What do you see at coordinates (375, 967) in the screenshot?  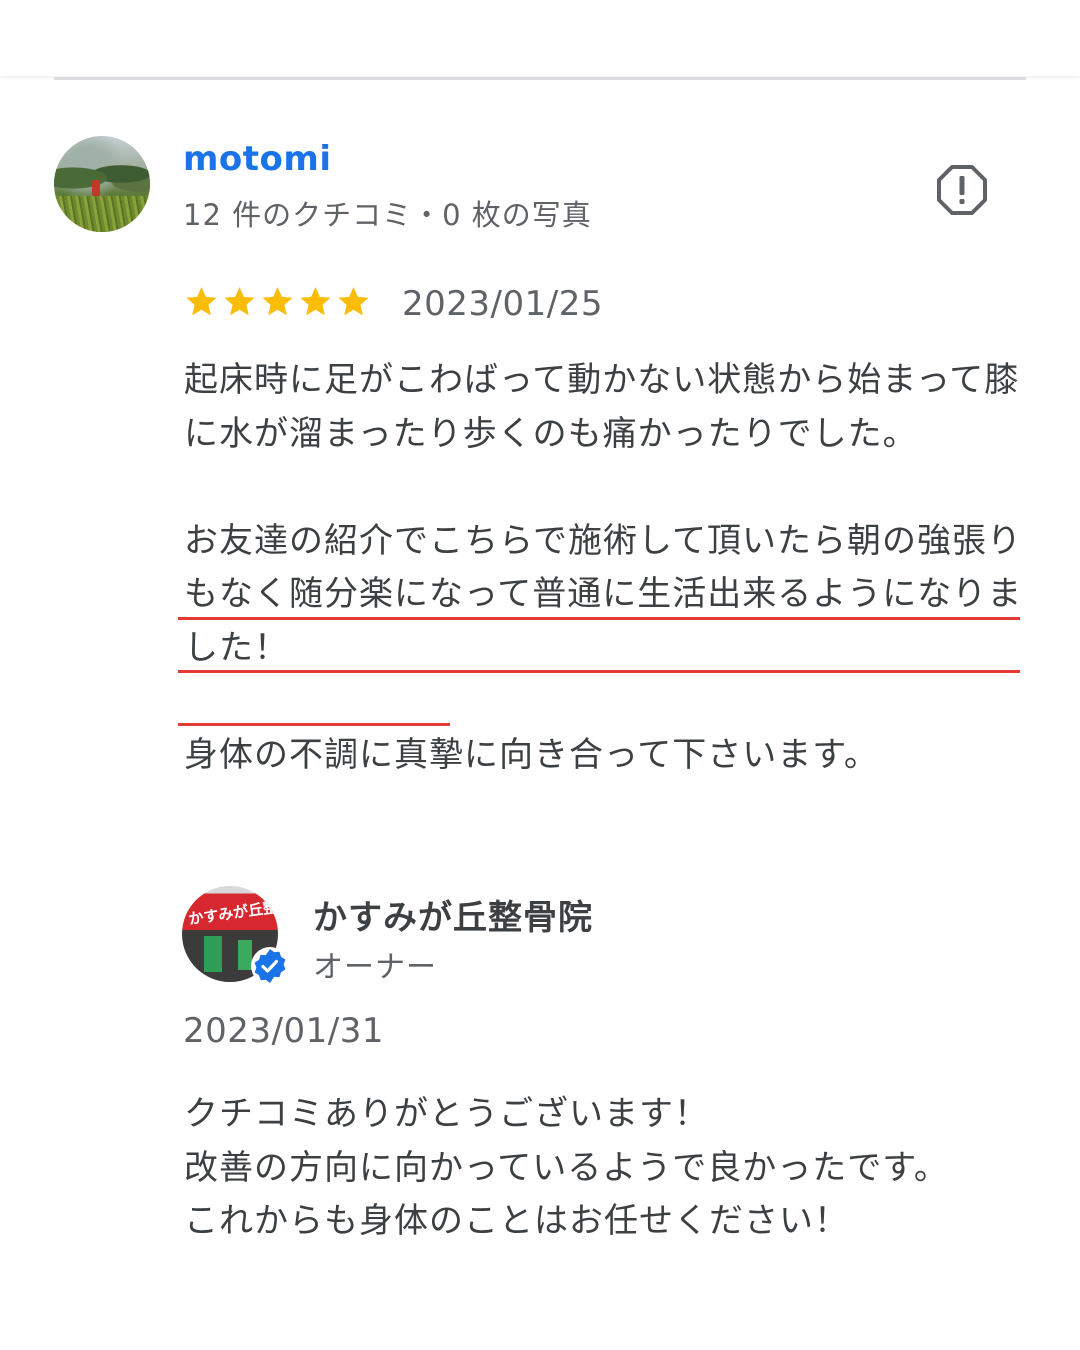 I see `owner-role: オーナー` at bounding box center [375, 967].